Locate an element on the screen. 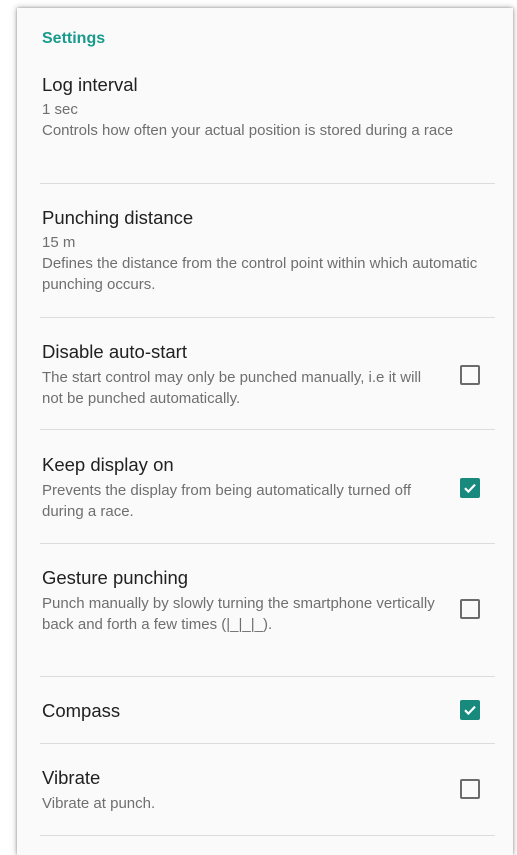  pref-vibrate: Vibrate Vibrate at punch. is located at coordinates (265, 790).